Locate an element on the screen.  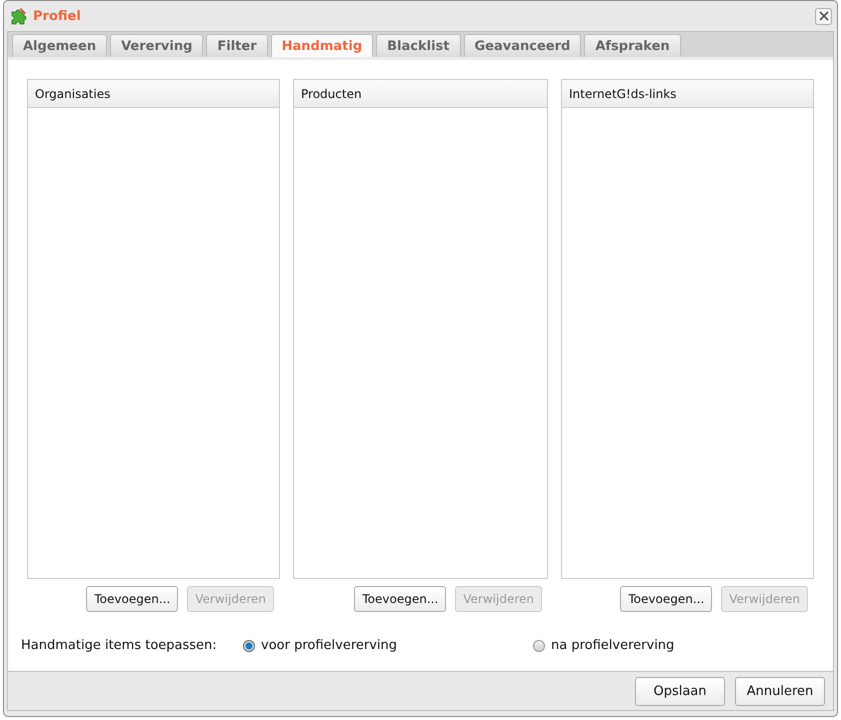
close-icon is located at coordinates (823, 16).